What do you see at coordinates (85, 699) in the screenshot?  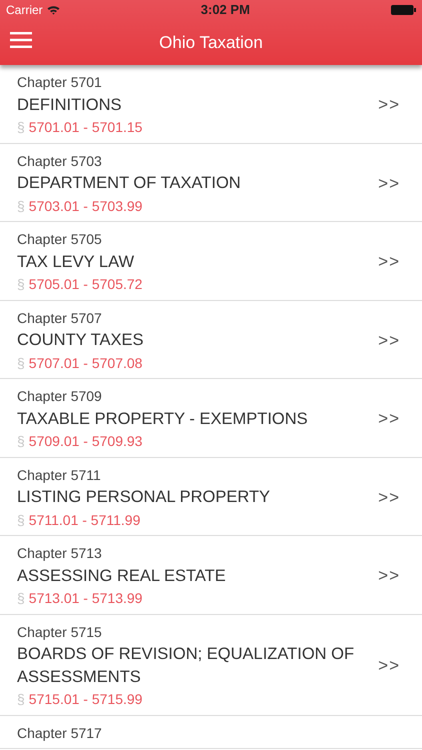 I see `section-range: 5715.01 - 5715.99` at bounding box center [85, 699].